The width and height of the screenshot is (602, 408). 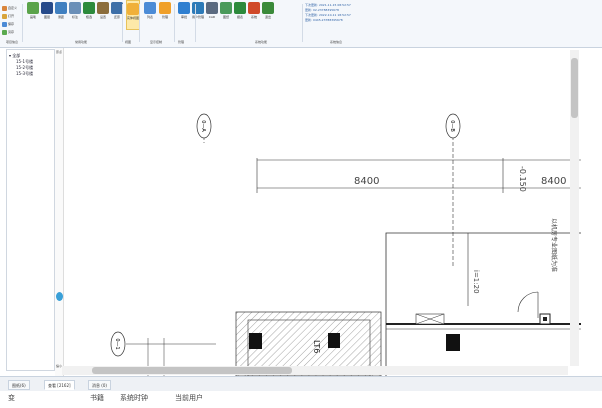 What do you see at coordinates (212, 8) in the screenshot?
I see `cad-icon` at bounding box center [212, 8].